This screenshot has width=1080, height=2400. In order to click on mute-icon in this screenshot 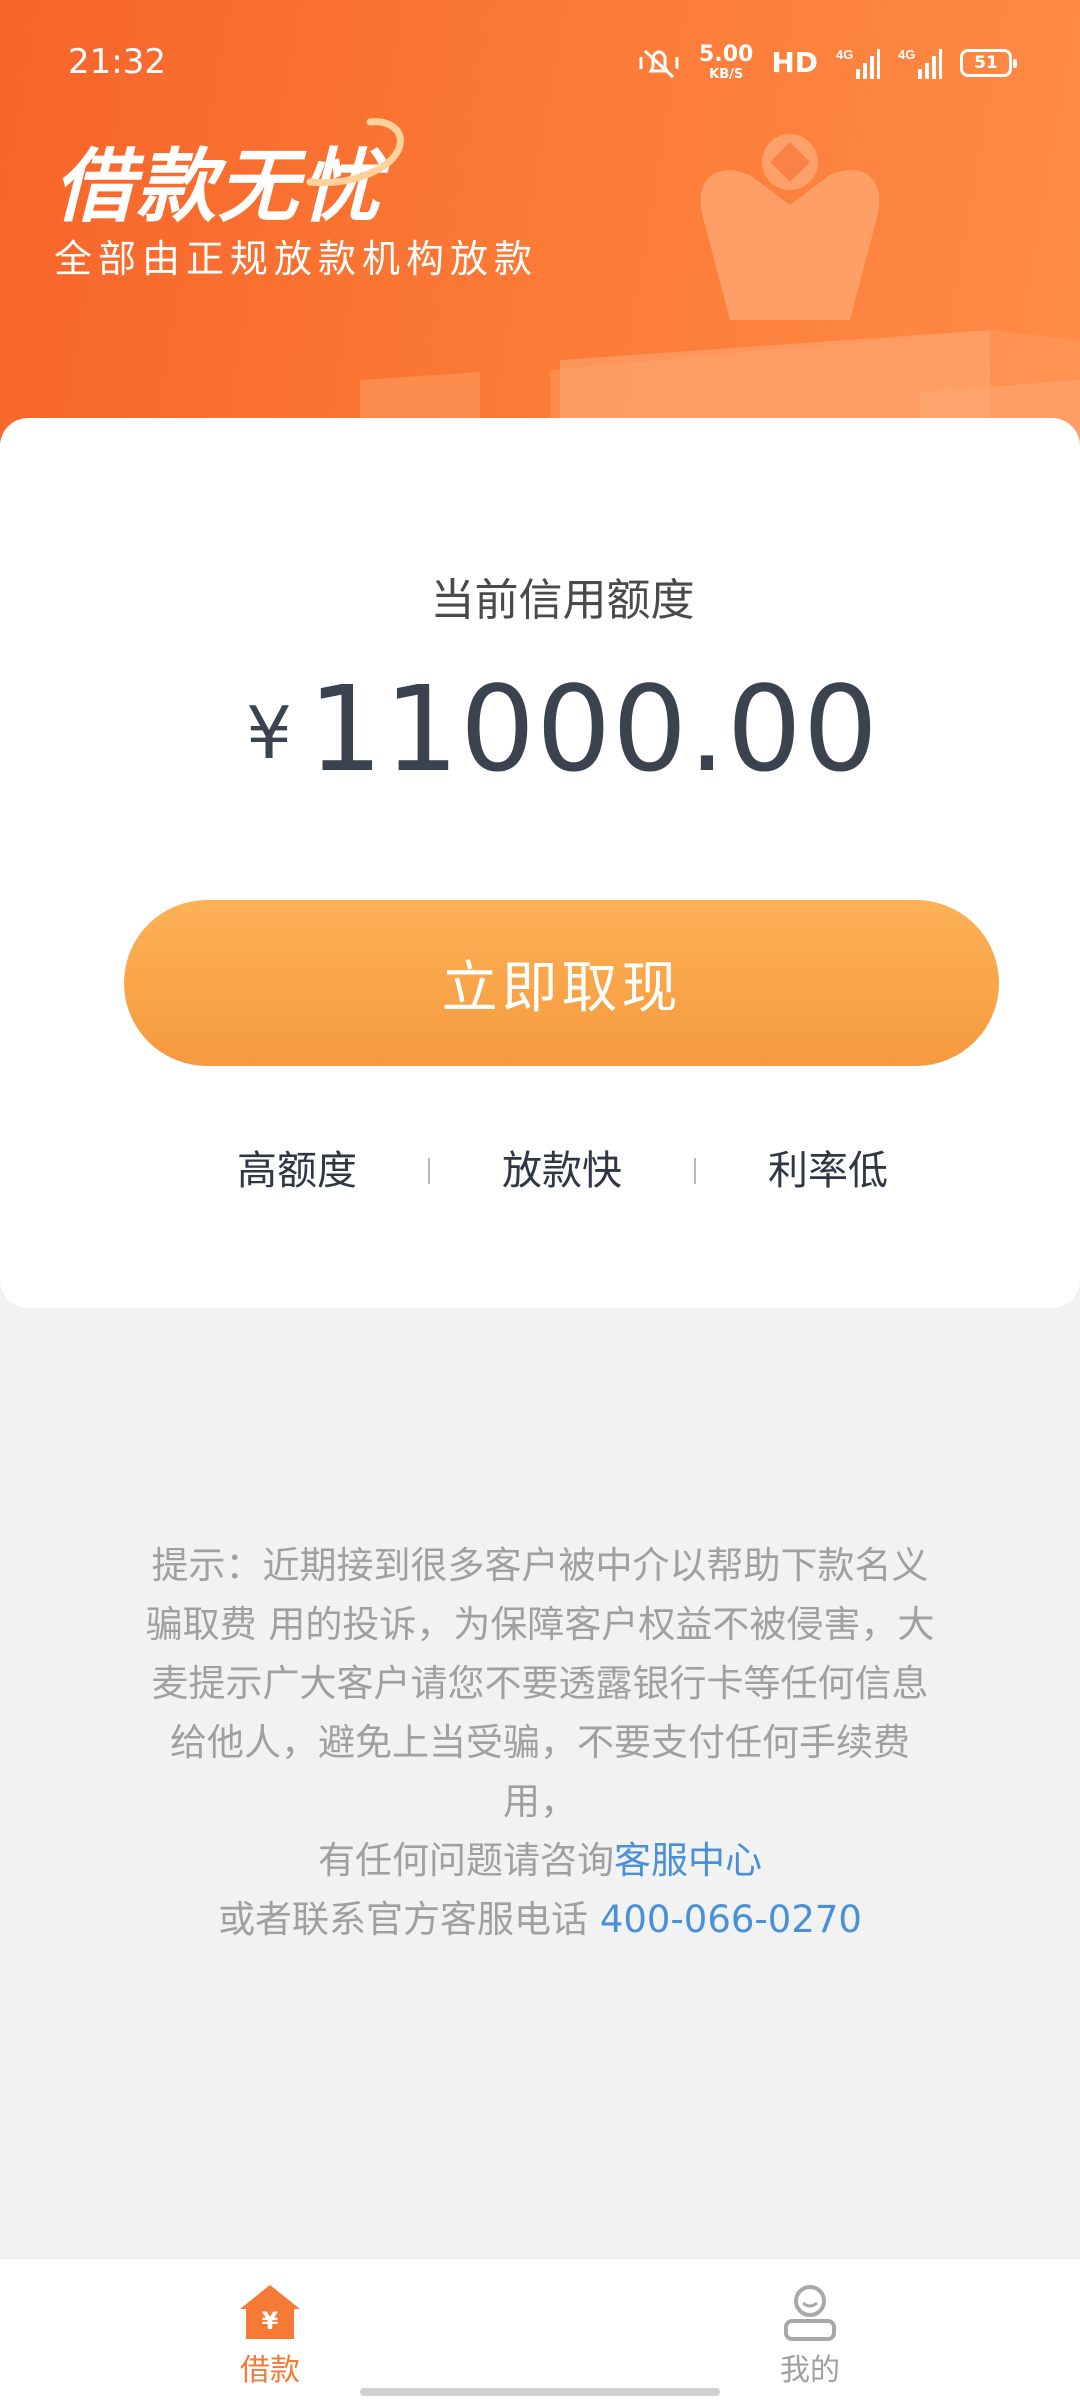, I will do `click(659, 63)`.